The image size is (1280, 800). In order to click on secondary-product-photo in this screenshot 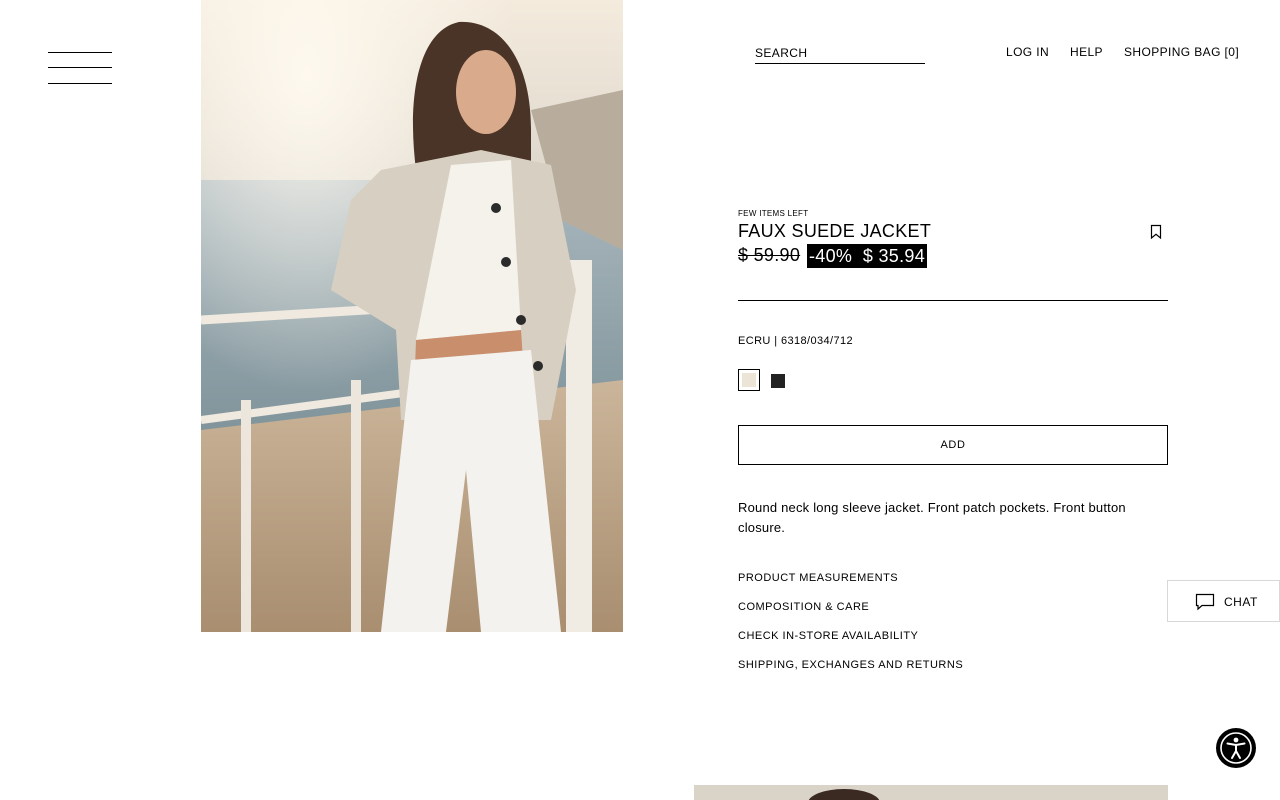, I will do `click(931, 792)`.